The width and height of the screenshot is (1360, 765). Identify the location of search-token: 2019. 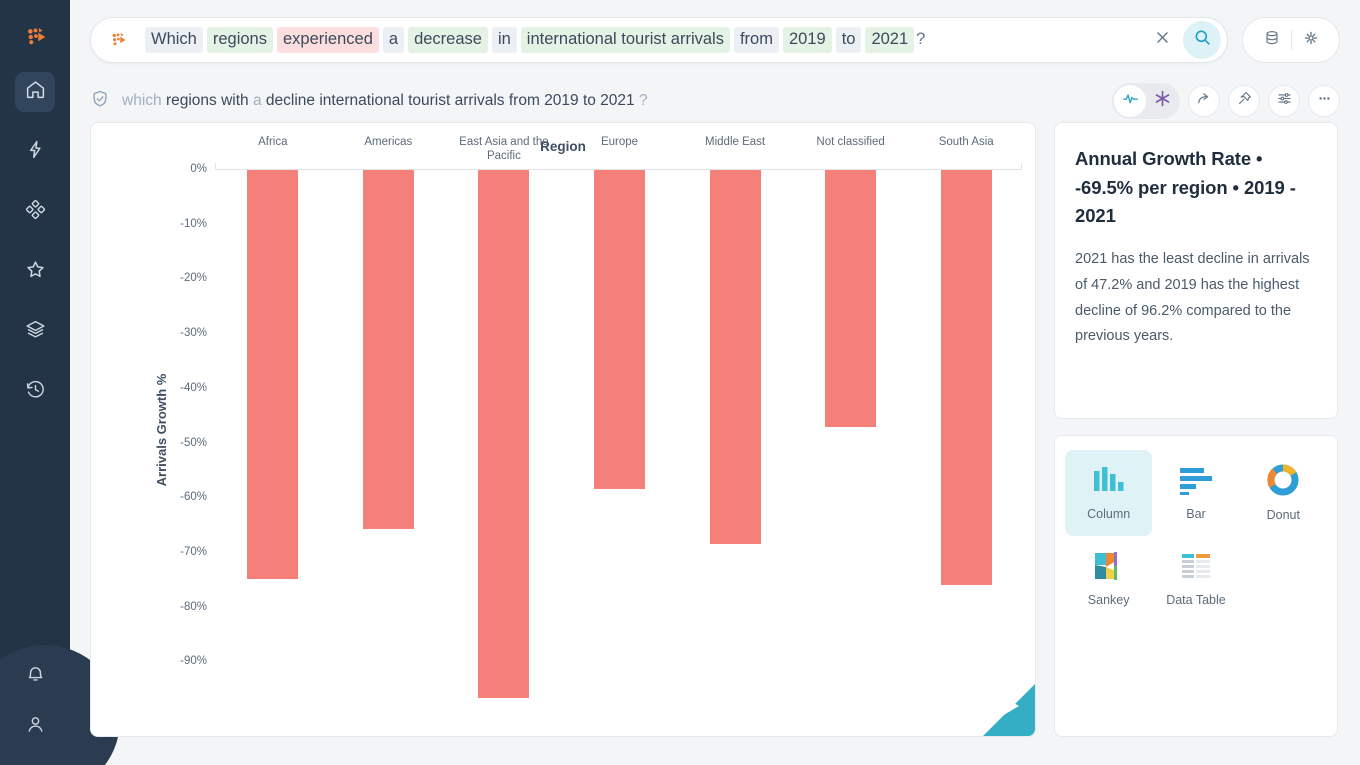
(807, 40).